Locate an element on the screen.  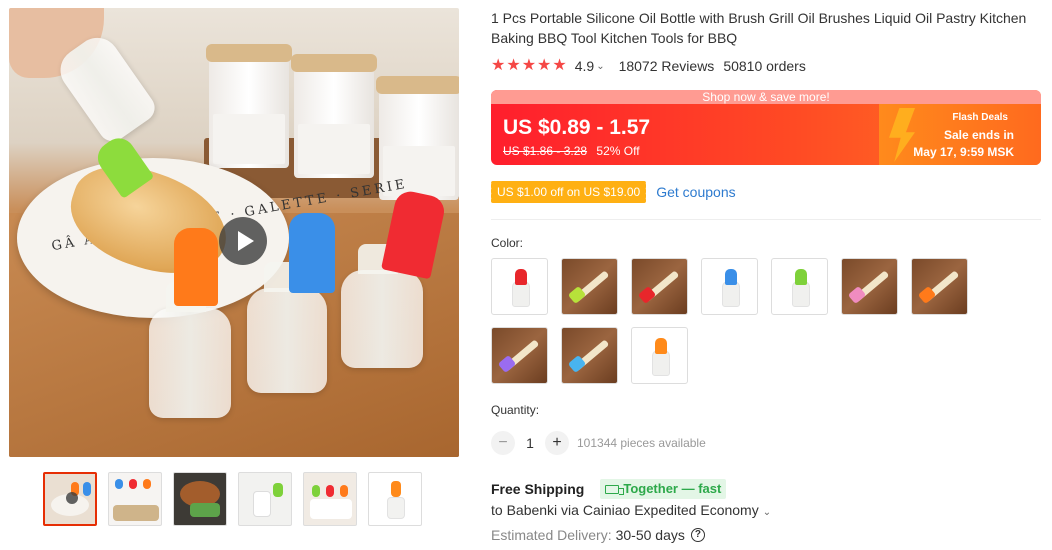
thumbnail-single-bottle is located at coordinates (265, 499).